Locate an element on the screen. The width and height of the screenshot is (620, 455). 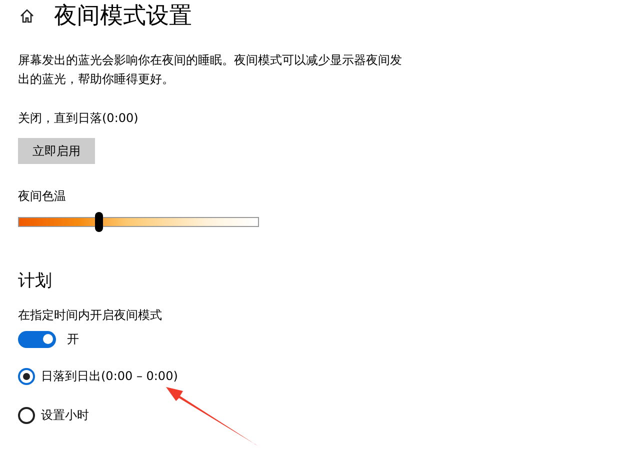
color-temperature-label: 夜间色温 is located at coordinates (42, 196).